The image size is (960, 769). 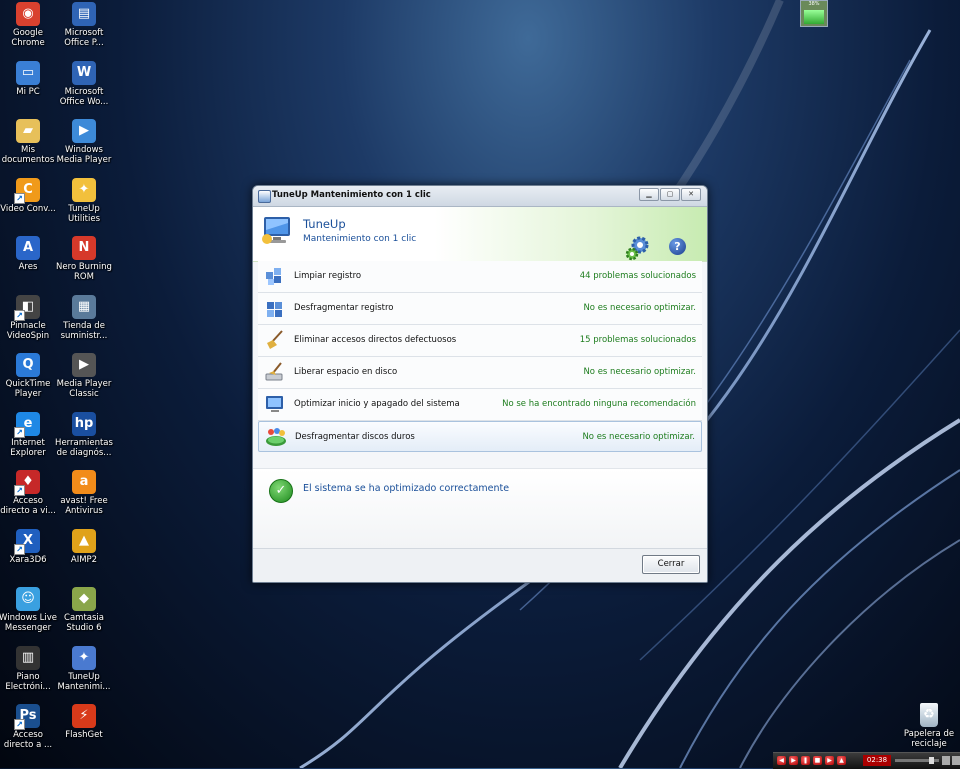 What do you see at coordinates (866, 760) in the screenshot?
I see `media-player-bar: ◀ ▶ ❚ ■ ▶ ▲ 02:38` at bounding box center [866, 760].